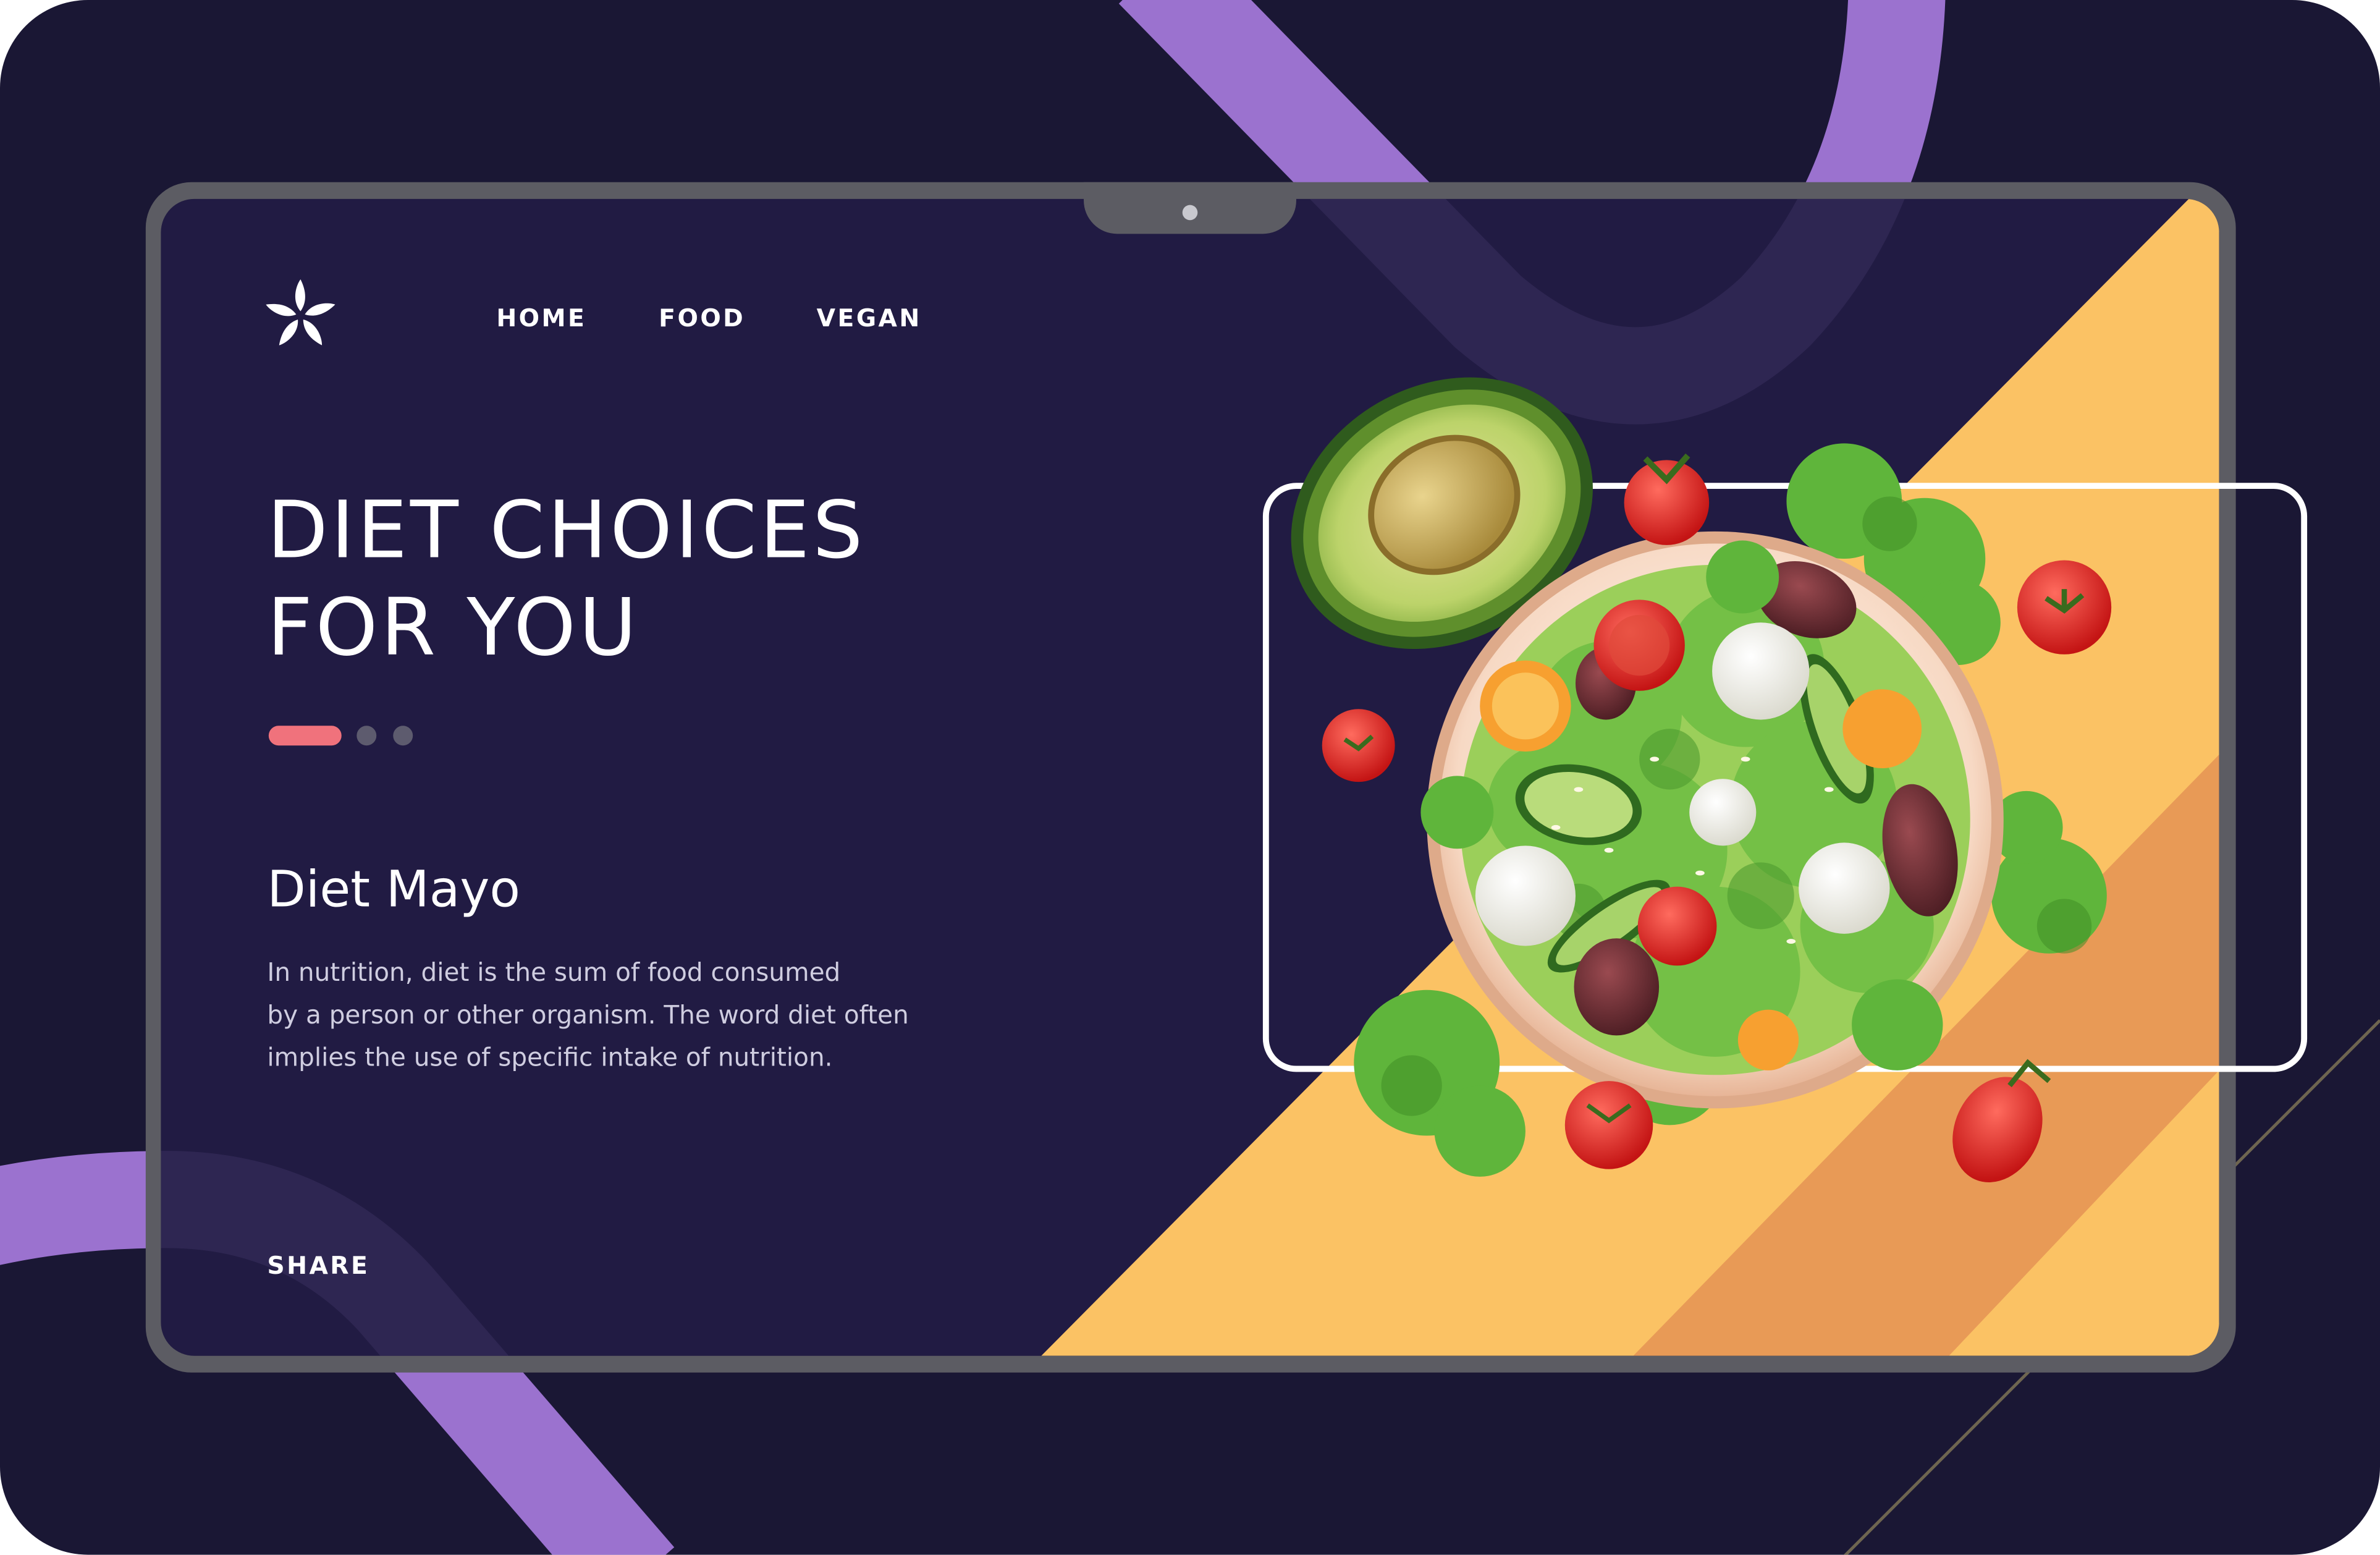  I want to click on section-subtitle: Diet Mayo, so click(394, 889).